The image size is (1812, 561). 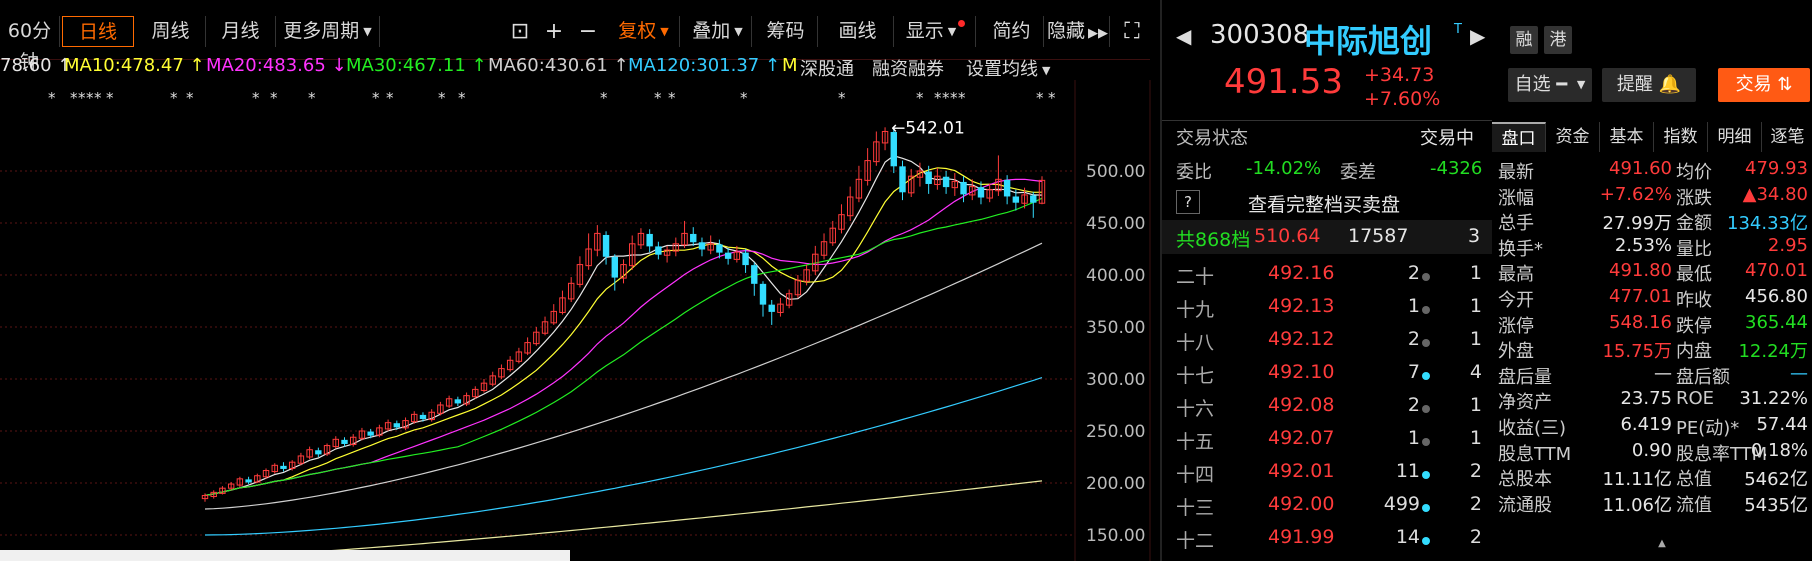 I want to click on next-stock-icon: ▶, so click(x=1477, y=36).